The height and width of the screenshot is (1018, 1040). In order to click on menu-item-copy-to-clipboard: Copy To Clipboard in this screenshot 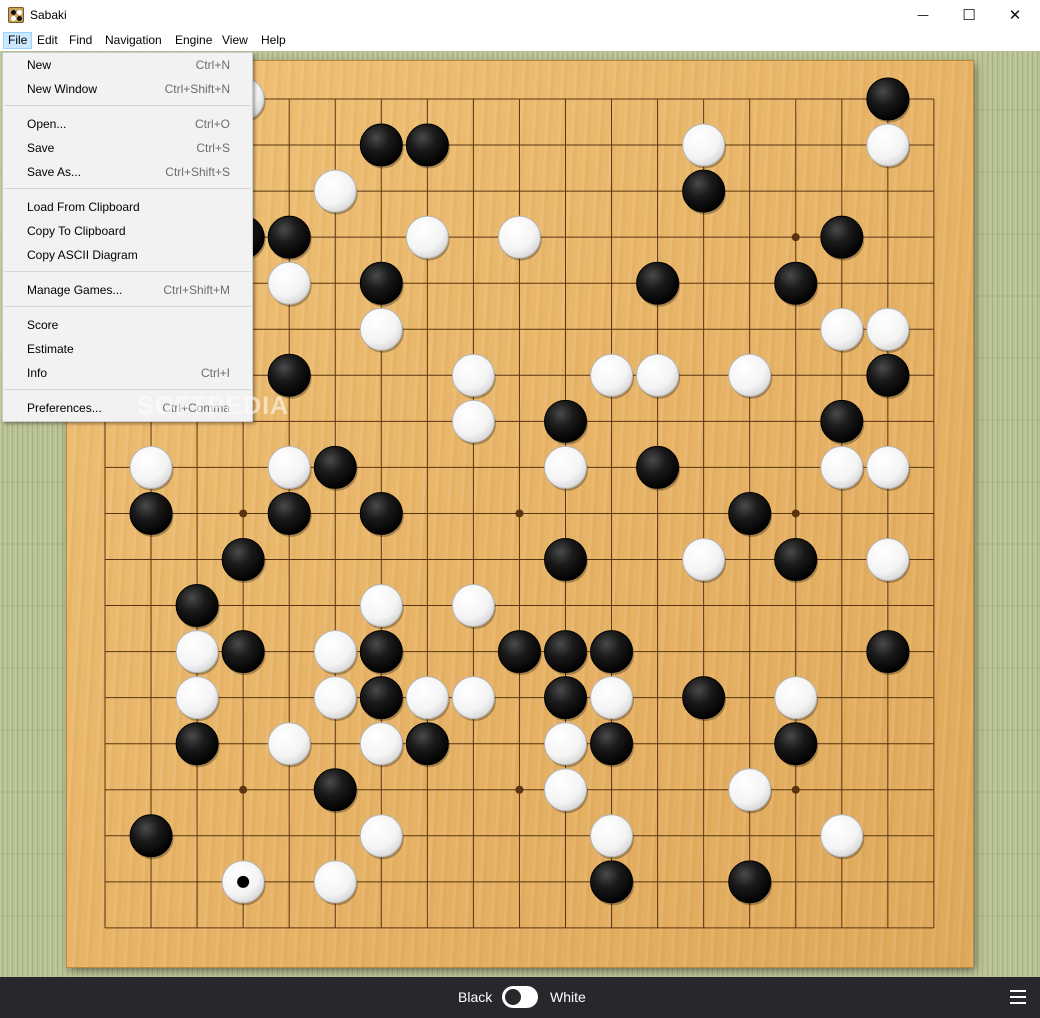, I will do `click(127, 231)`.